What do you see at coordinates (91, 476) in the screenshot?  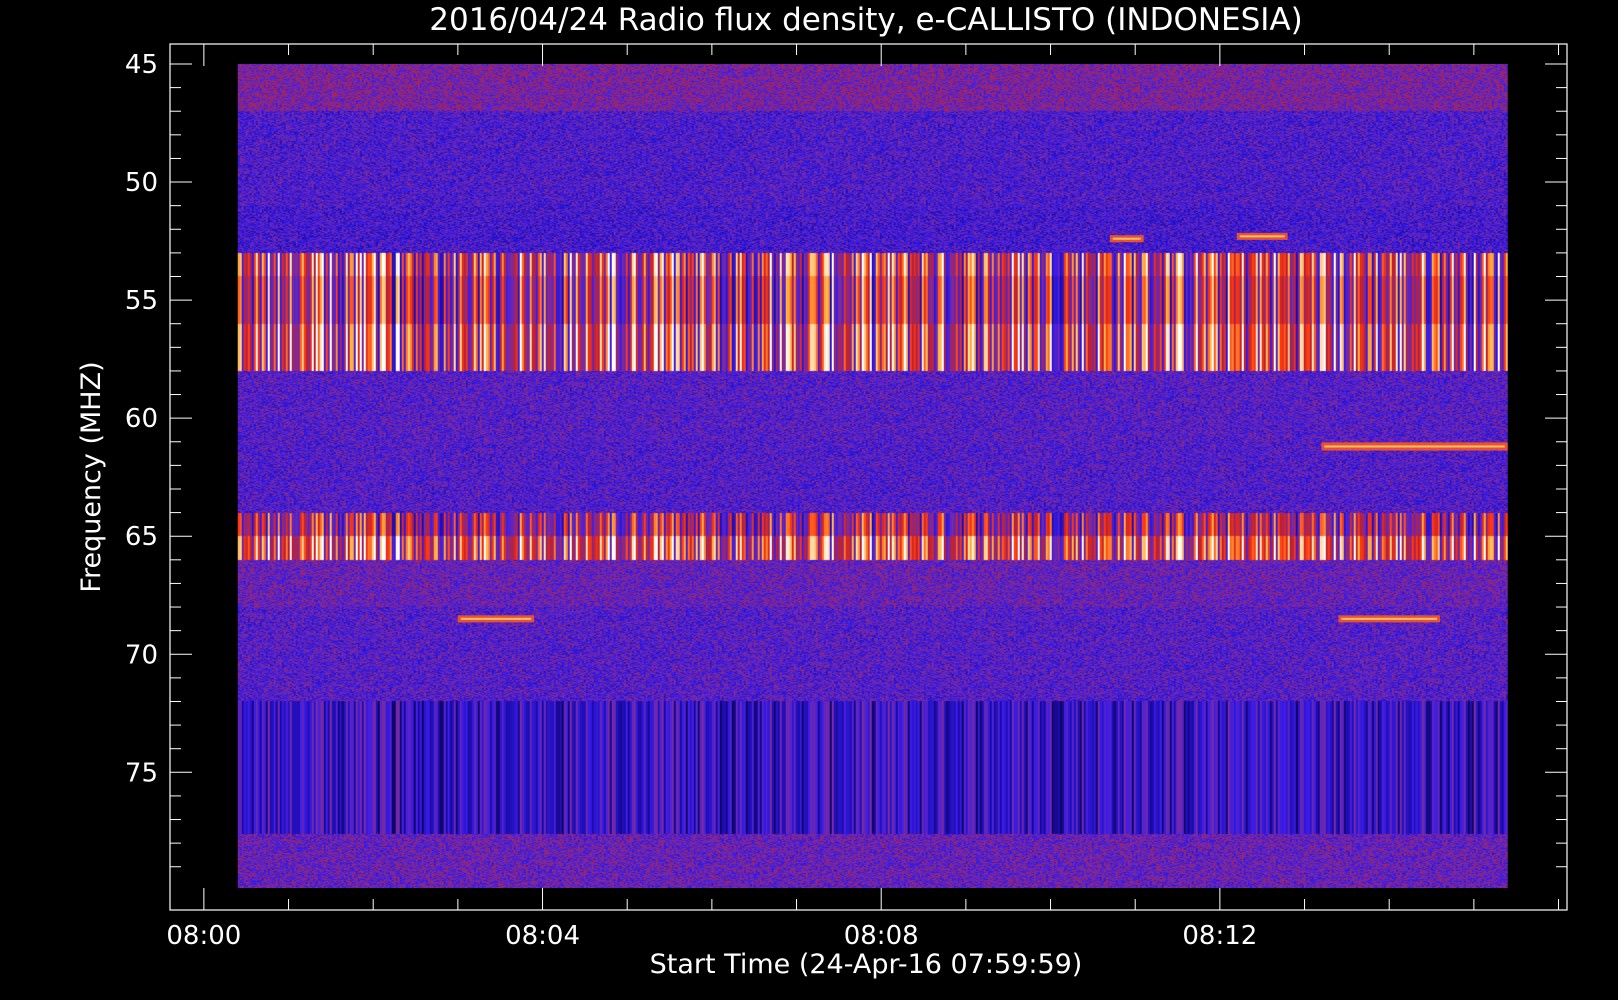 I see `y-axis-title: Frequency (MHZ)` at bounding box center [91, 476].